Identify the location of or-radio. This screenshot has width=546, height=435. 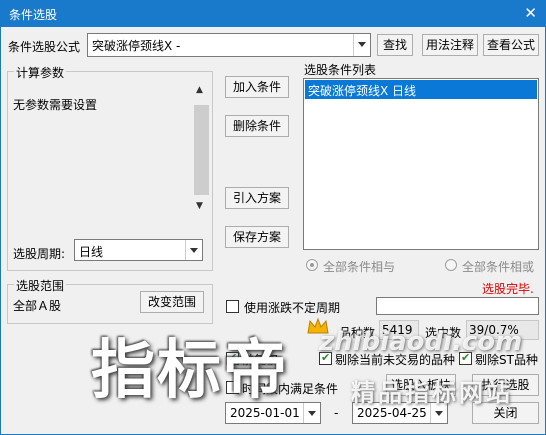
(451, 265).